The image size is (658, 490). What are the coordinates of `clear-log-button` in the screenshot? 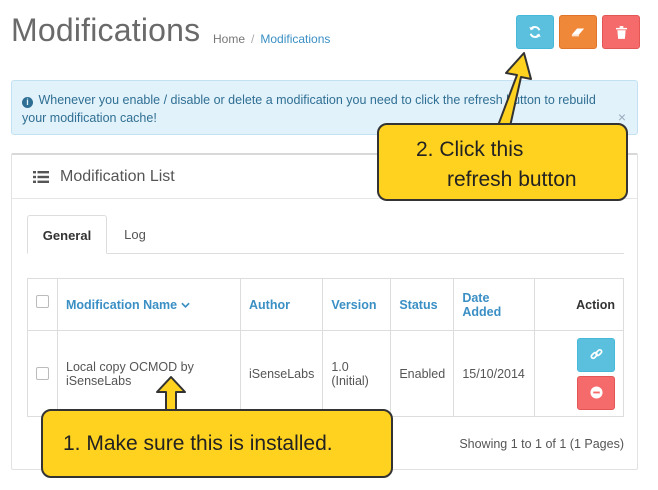 It's located at (578, 32).